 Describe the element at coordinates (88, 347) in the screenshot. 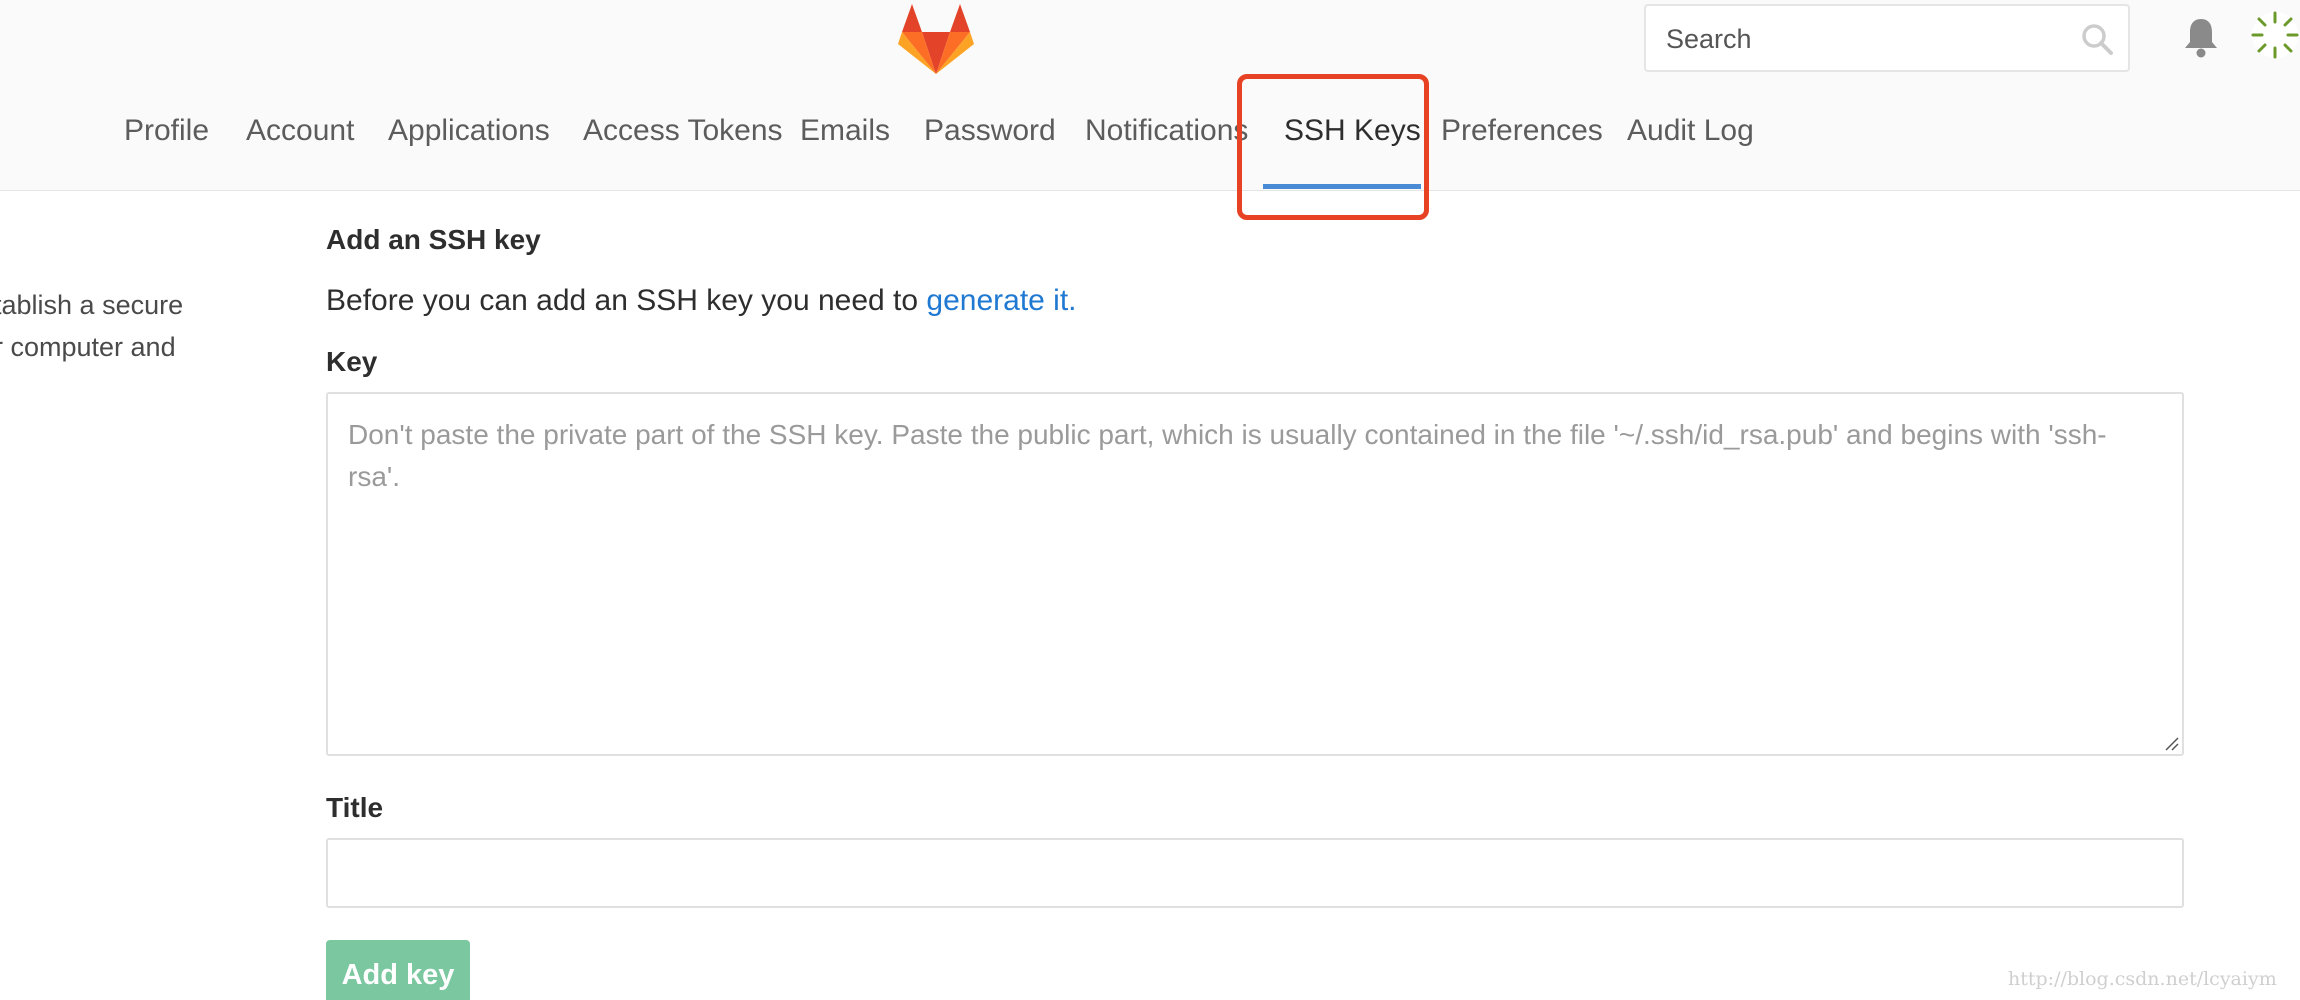

I see `sidebar-description-line: r computer and` at that location.